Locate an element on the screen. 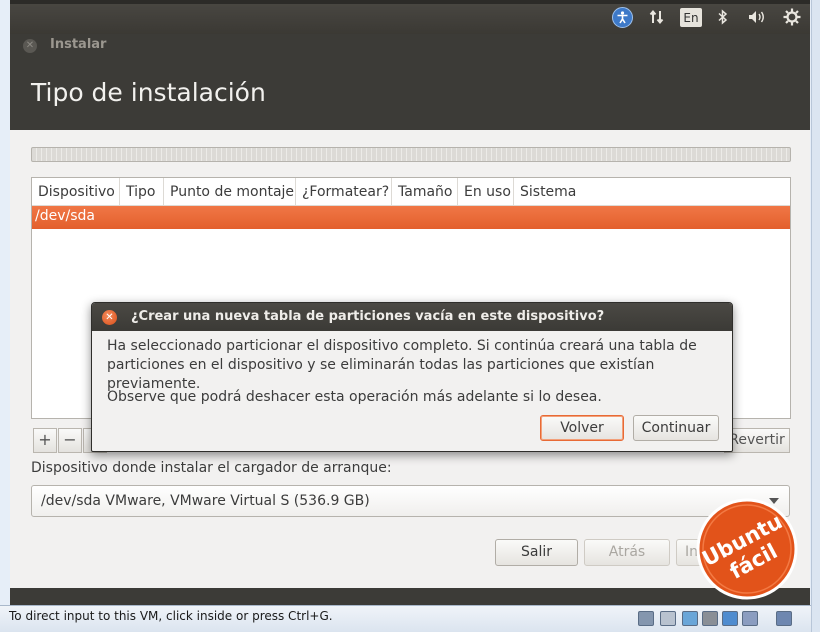  window-title: Instalar is located at coordinates (78, 44).